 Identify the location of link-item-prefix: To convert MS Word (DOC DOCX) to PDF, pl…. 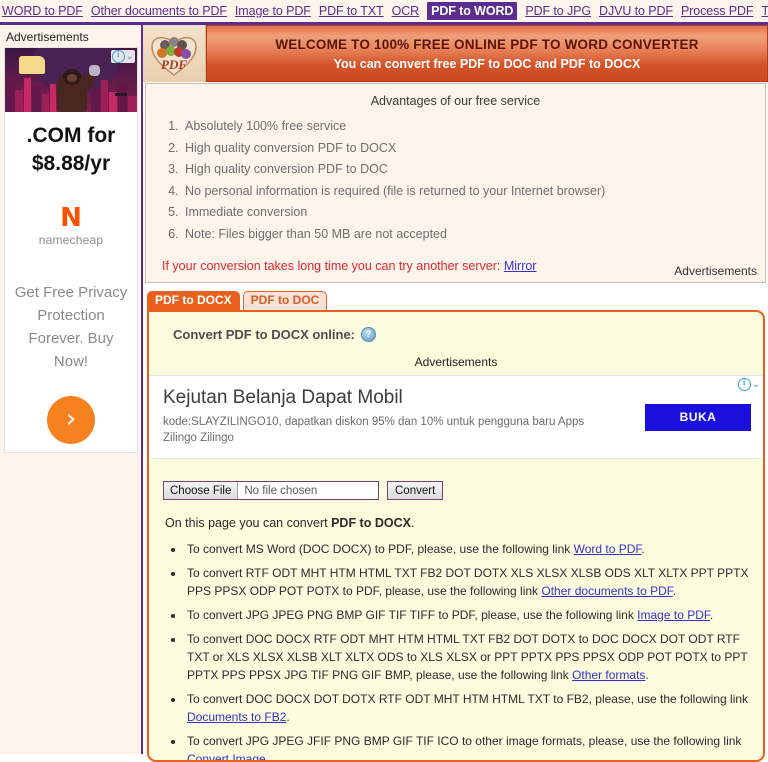
(380, 549).